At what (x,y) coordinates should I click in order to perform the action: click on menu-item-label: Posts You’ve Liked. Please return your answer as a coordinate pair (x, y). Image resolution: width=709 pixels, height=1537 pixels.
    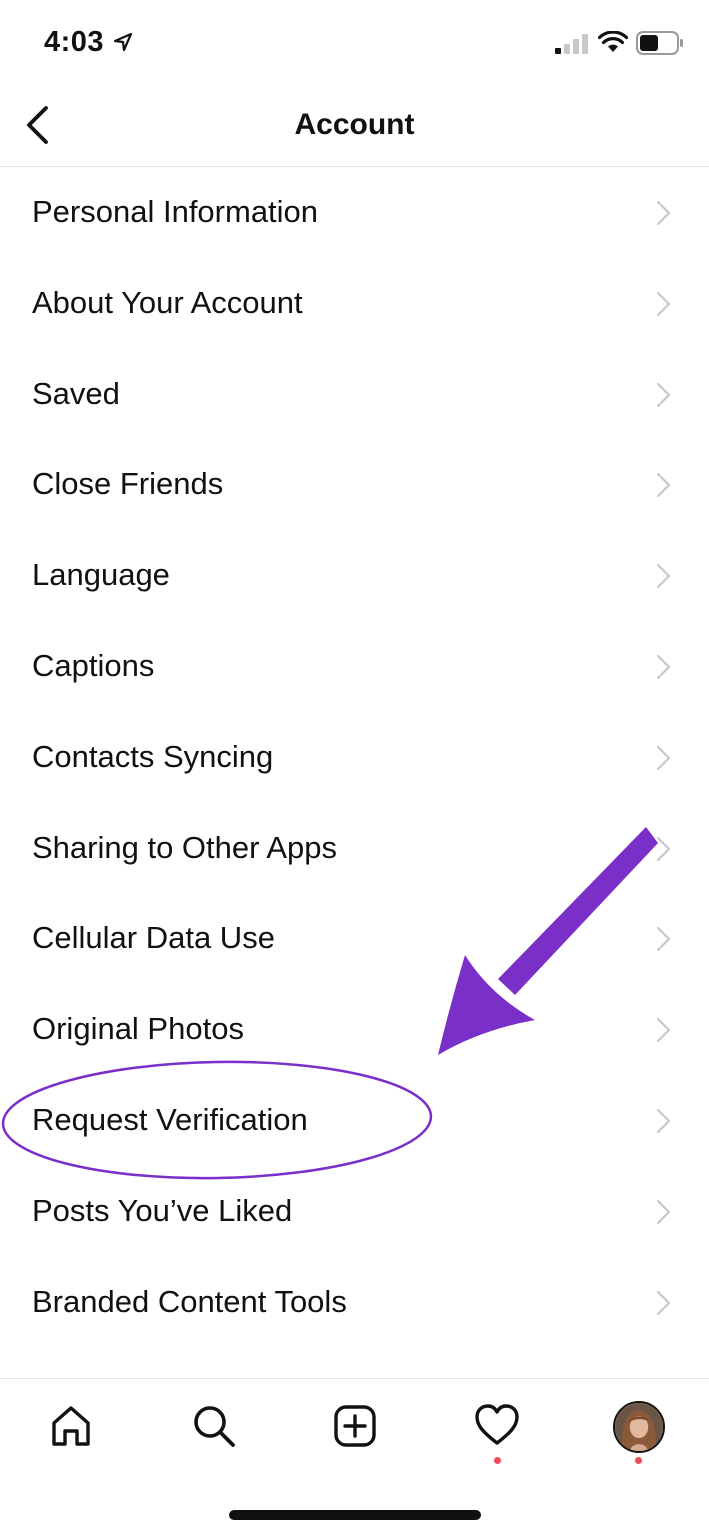
    Looking at the image, I should click on (162, 1210).